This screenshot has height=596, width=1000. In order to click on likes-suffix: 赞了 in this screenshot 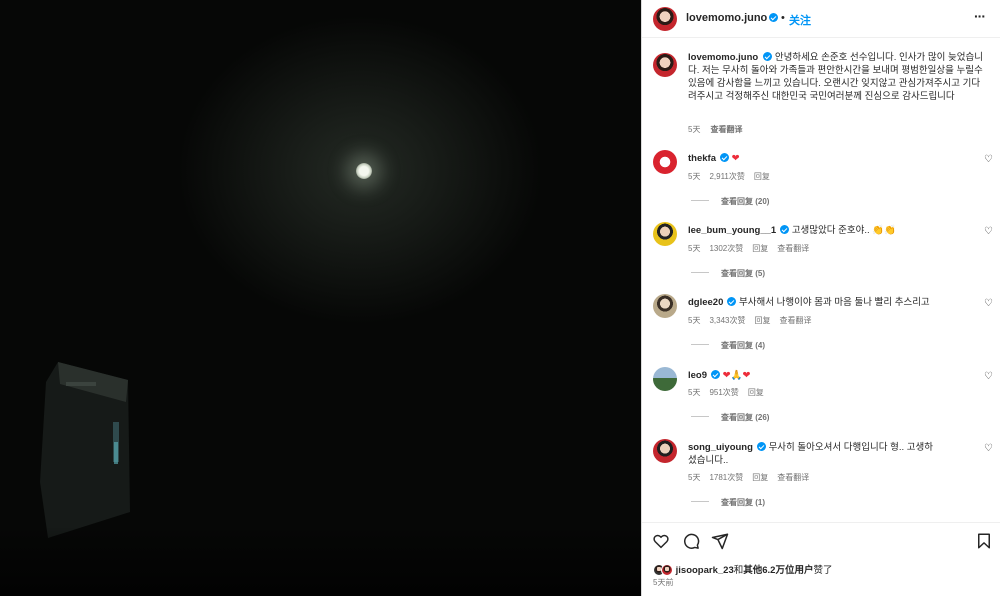, I will do `click(823, 570)`.